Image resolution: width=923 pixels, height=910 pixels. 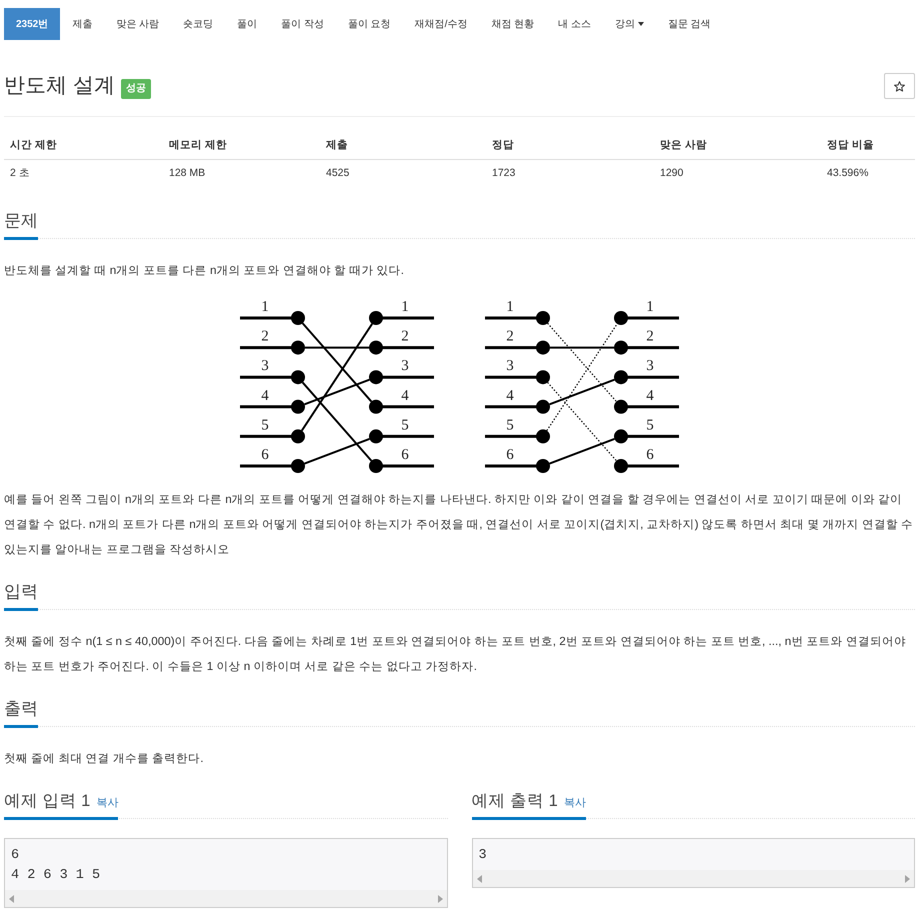 What do you see at coordinates (737, 173) in the screenshot?
I see `table-cell: 1290` at bounding box center [737, 173].